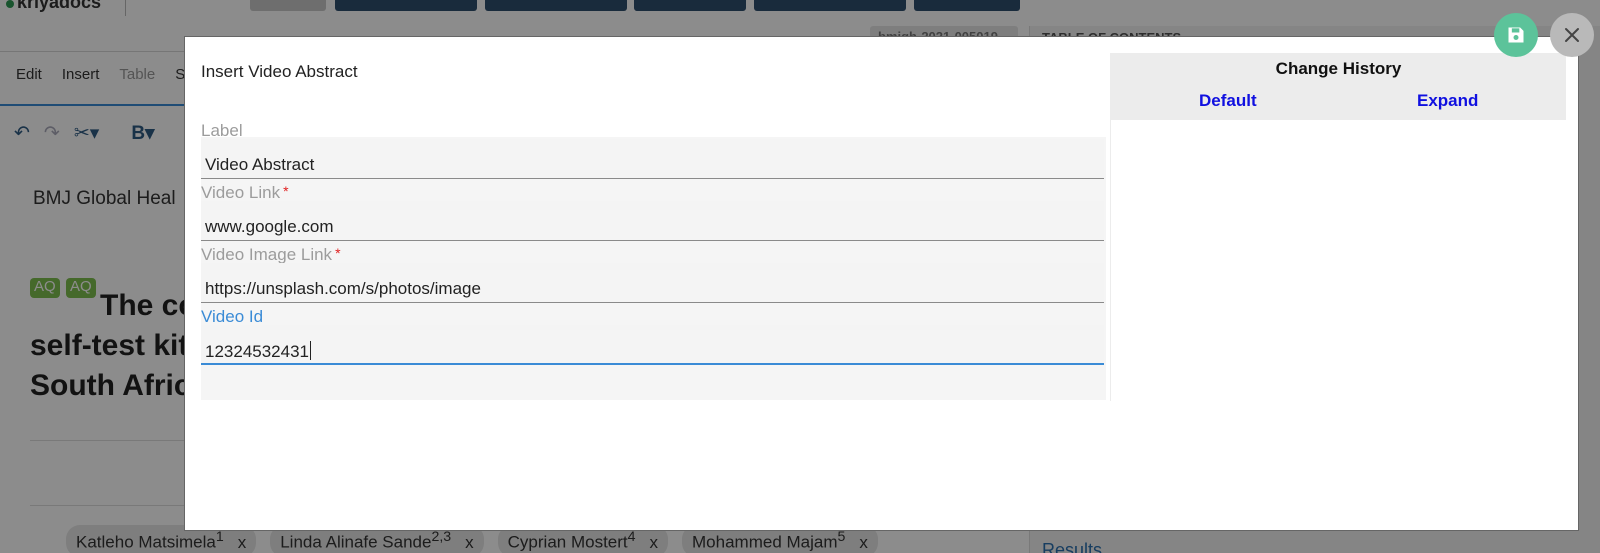 Image resolution: width=1600 pixels, height=553 pixels. What do you see at coordinates (222, 130) in the screenshot?
I see `label-field-label: Label` at bounding box center [222, 130].